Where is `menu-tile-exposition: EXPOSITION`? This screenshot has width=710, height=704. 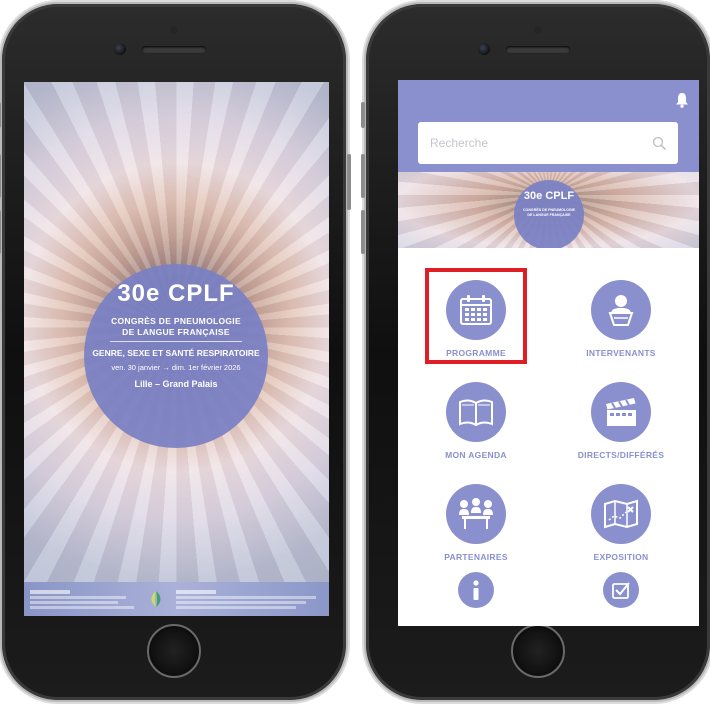
menu-tile-exposition: EXPOSITION is located at coordinates (621, 523).